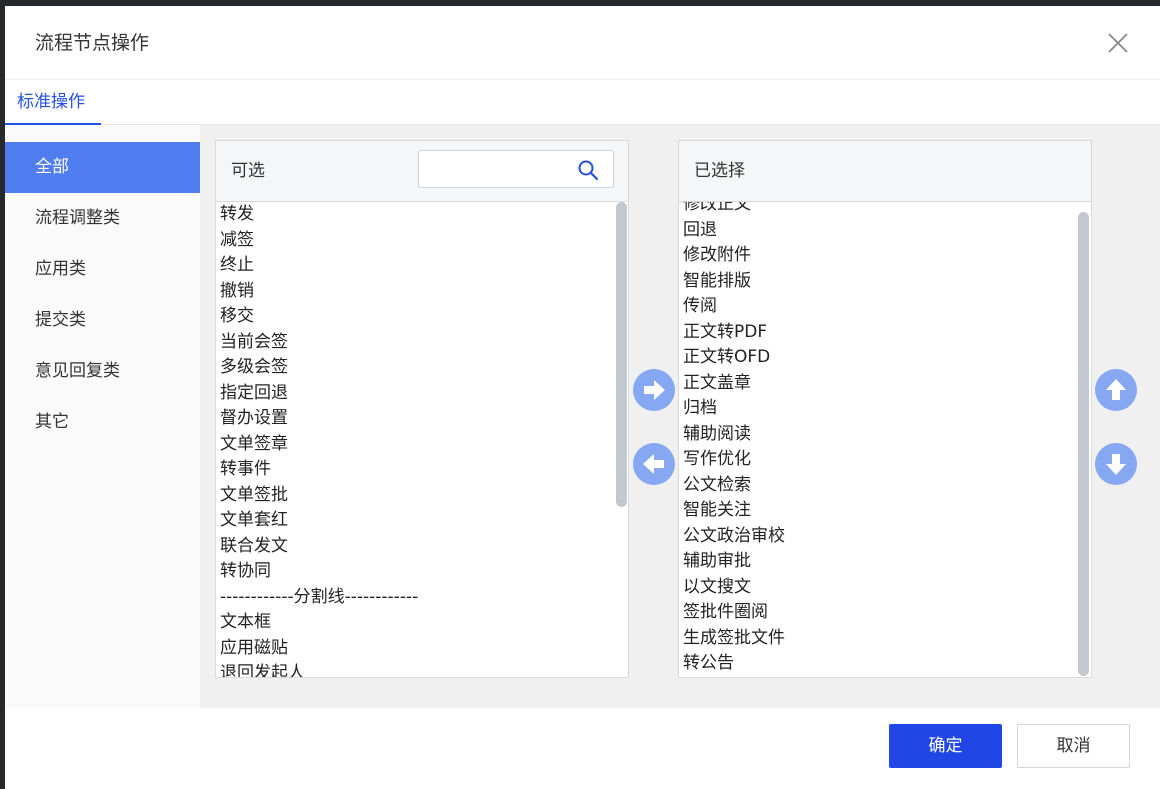  I want to click on list-item: 写作优化, so click(734, 460).